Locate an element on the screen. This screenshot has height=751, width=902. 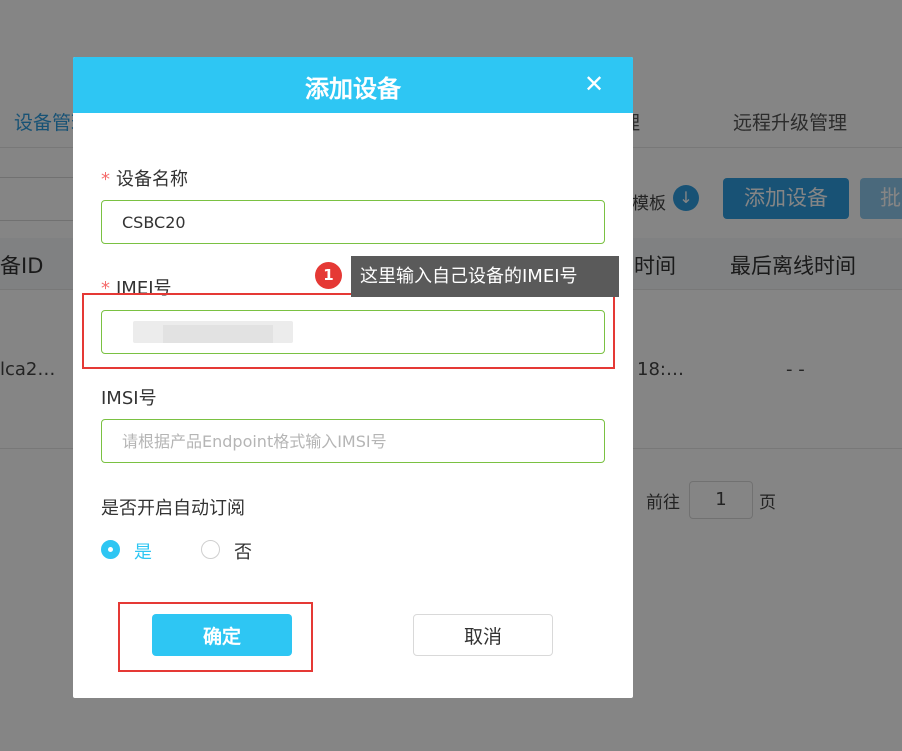
device-name-input is located at coordinates (353, 222).